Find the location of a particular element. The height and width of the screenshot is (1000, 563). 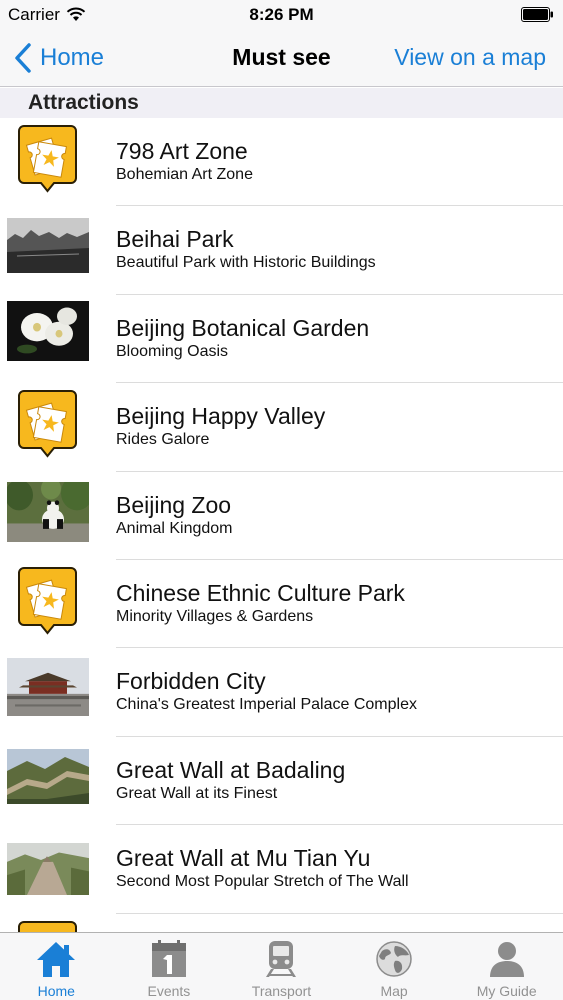

botanical-garden-photo is located at coordinates (48, 330).